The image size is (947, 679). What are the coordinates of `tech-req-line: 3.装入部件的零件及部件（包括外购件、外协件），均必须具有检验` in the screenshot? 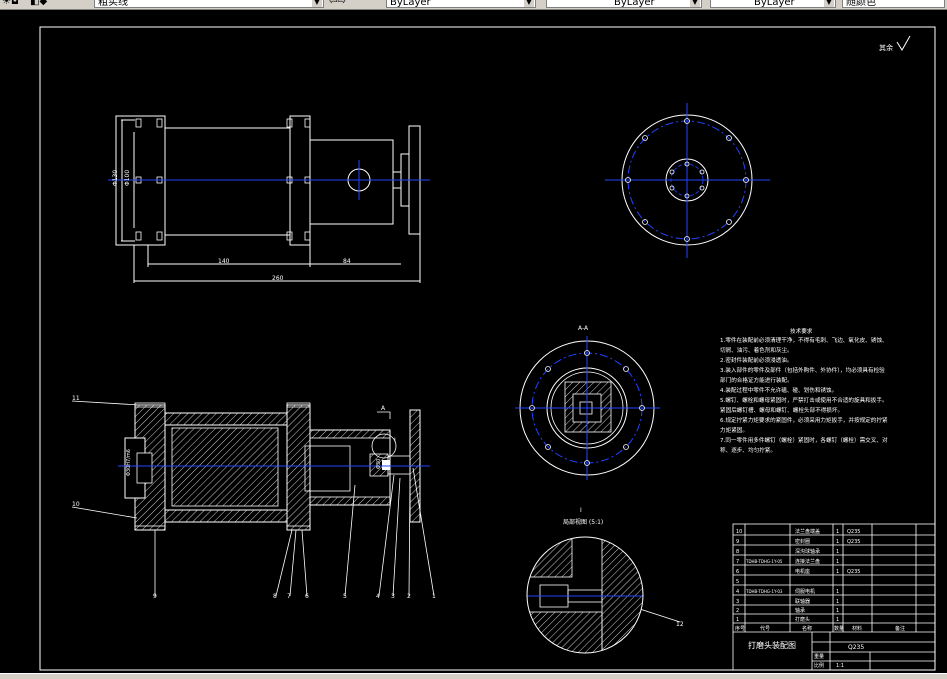 It's located at (802, 370).